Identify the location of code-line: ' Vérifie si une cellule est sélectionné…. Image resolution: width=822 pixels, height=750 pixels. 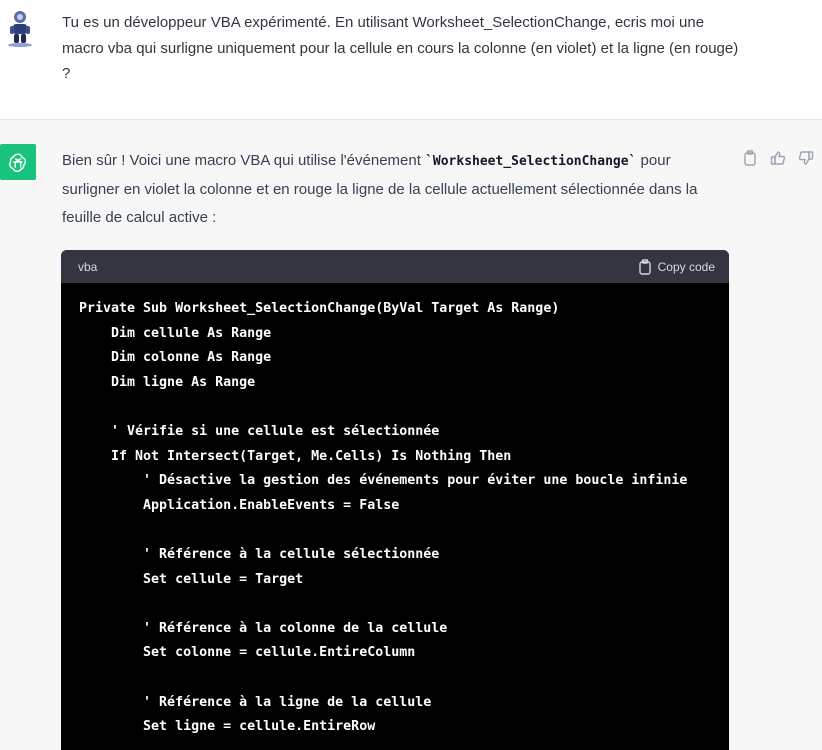
(259, 431).